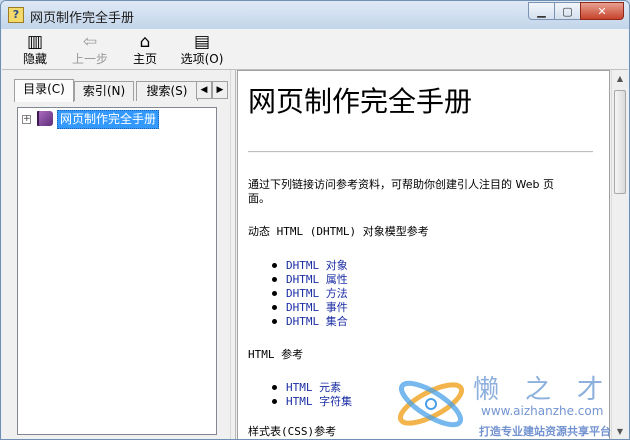 Image resolution: width=630 pixels, height=440 pixels. What do you see at coordinates (360, 101) in the screenshot?
I see `document-title: 网页制作完全手册` at bounding box center [360, 101].